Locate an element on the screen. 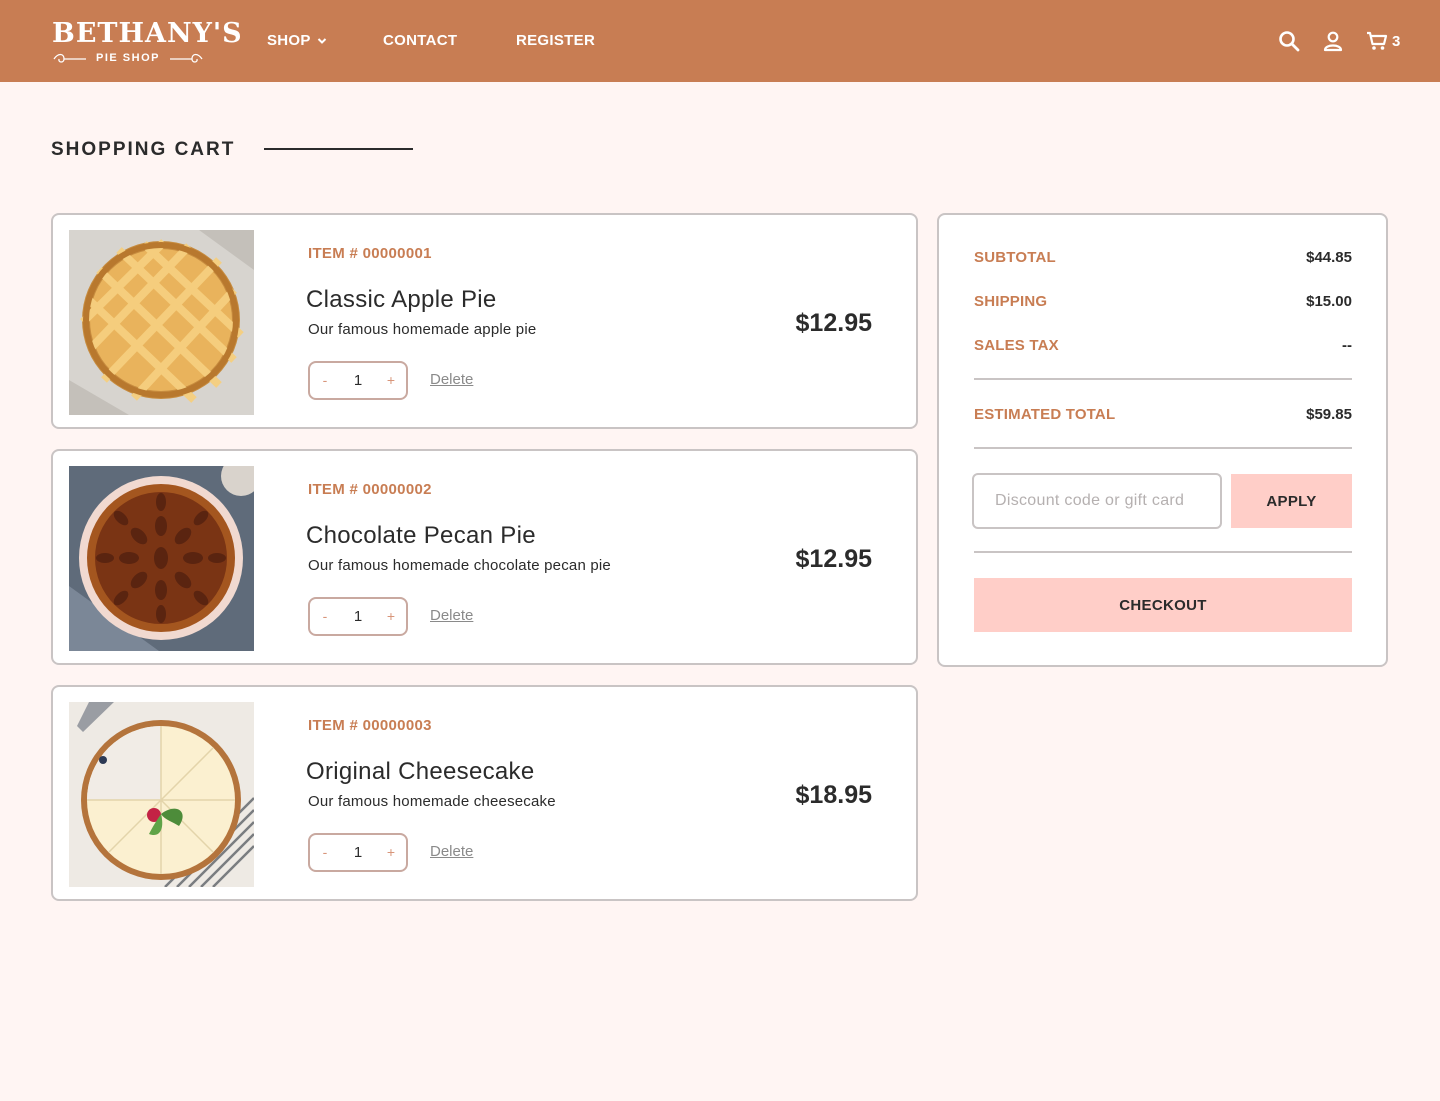 This screenshot has width=1440, height=1101. item-description: Our famous homemade apple pie is located at coordinates (422, 329).